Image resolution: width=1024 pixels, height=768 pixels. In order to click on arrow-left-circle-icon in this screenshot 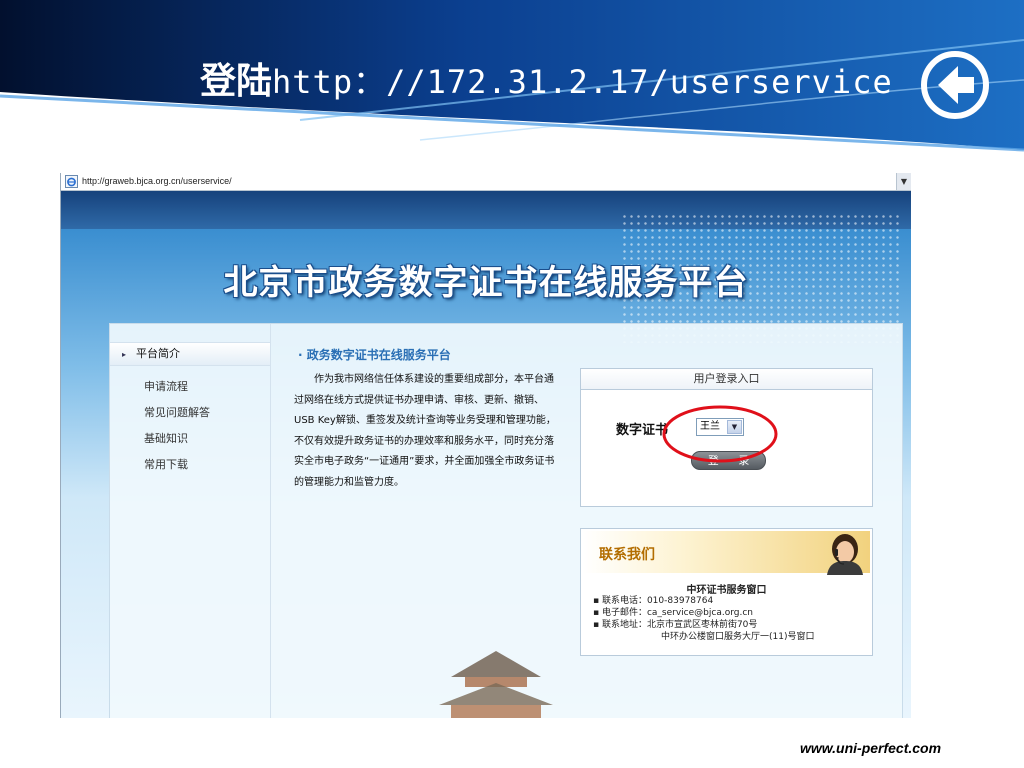, I will do `click(955, 85)`.